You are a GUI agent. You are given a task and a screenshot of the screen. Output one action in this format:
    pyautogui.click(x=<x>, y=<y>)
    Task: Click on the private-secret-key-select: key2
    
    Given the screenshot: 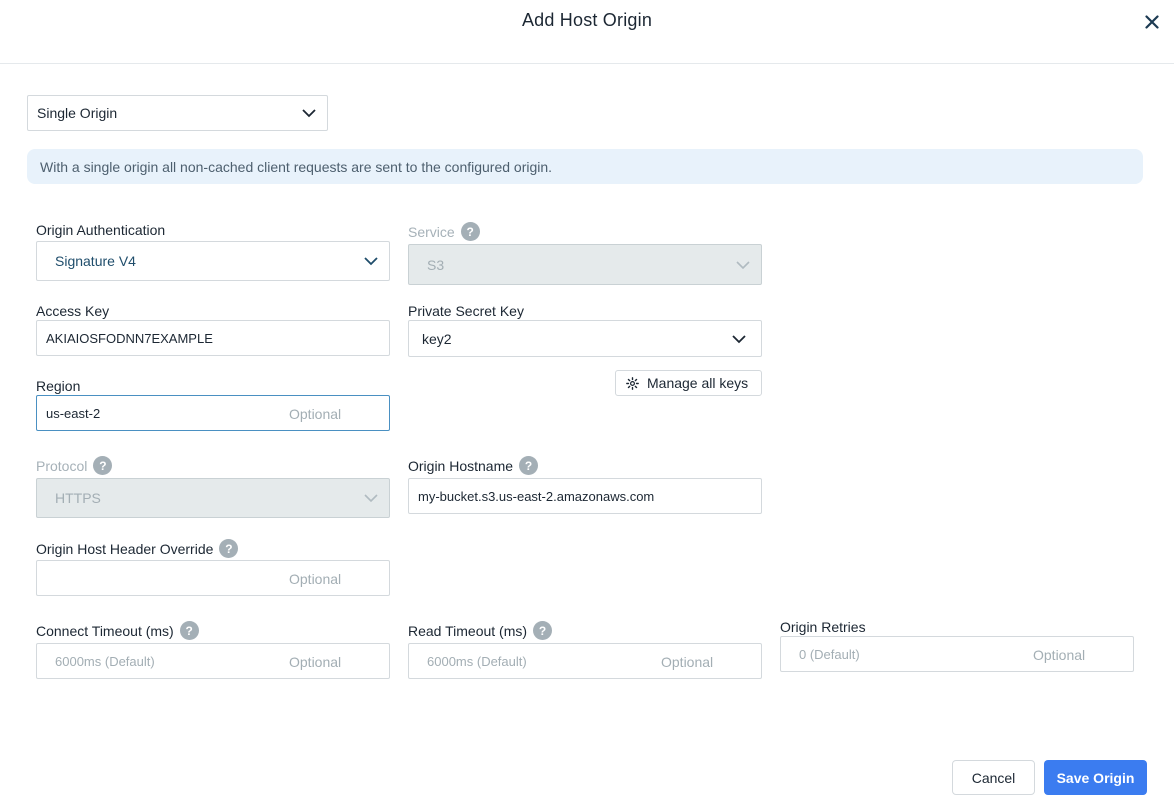 What is the action you would take?
    pyautogui.click(x=585, y=338)
    